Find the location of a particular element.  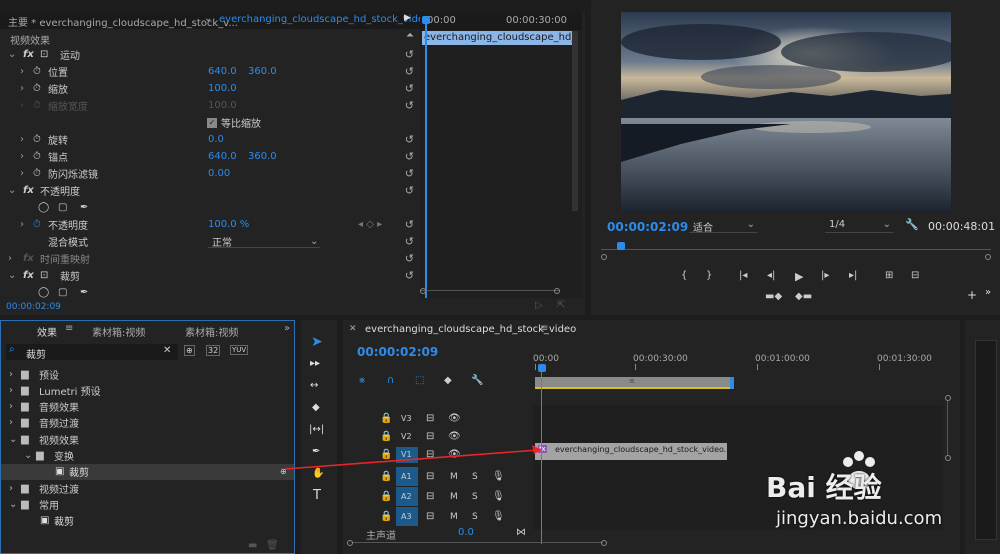

play-only-icon: ▶ is located at coordinates (407, 18).